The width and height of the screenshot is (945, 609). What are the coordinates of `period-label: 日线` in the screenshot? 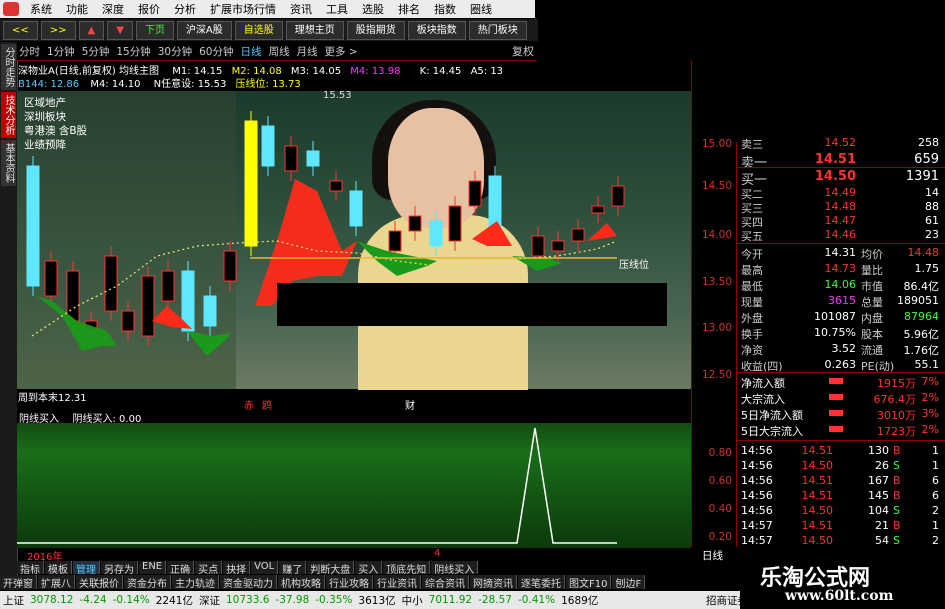 It's located at (712, 555).